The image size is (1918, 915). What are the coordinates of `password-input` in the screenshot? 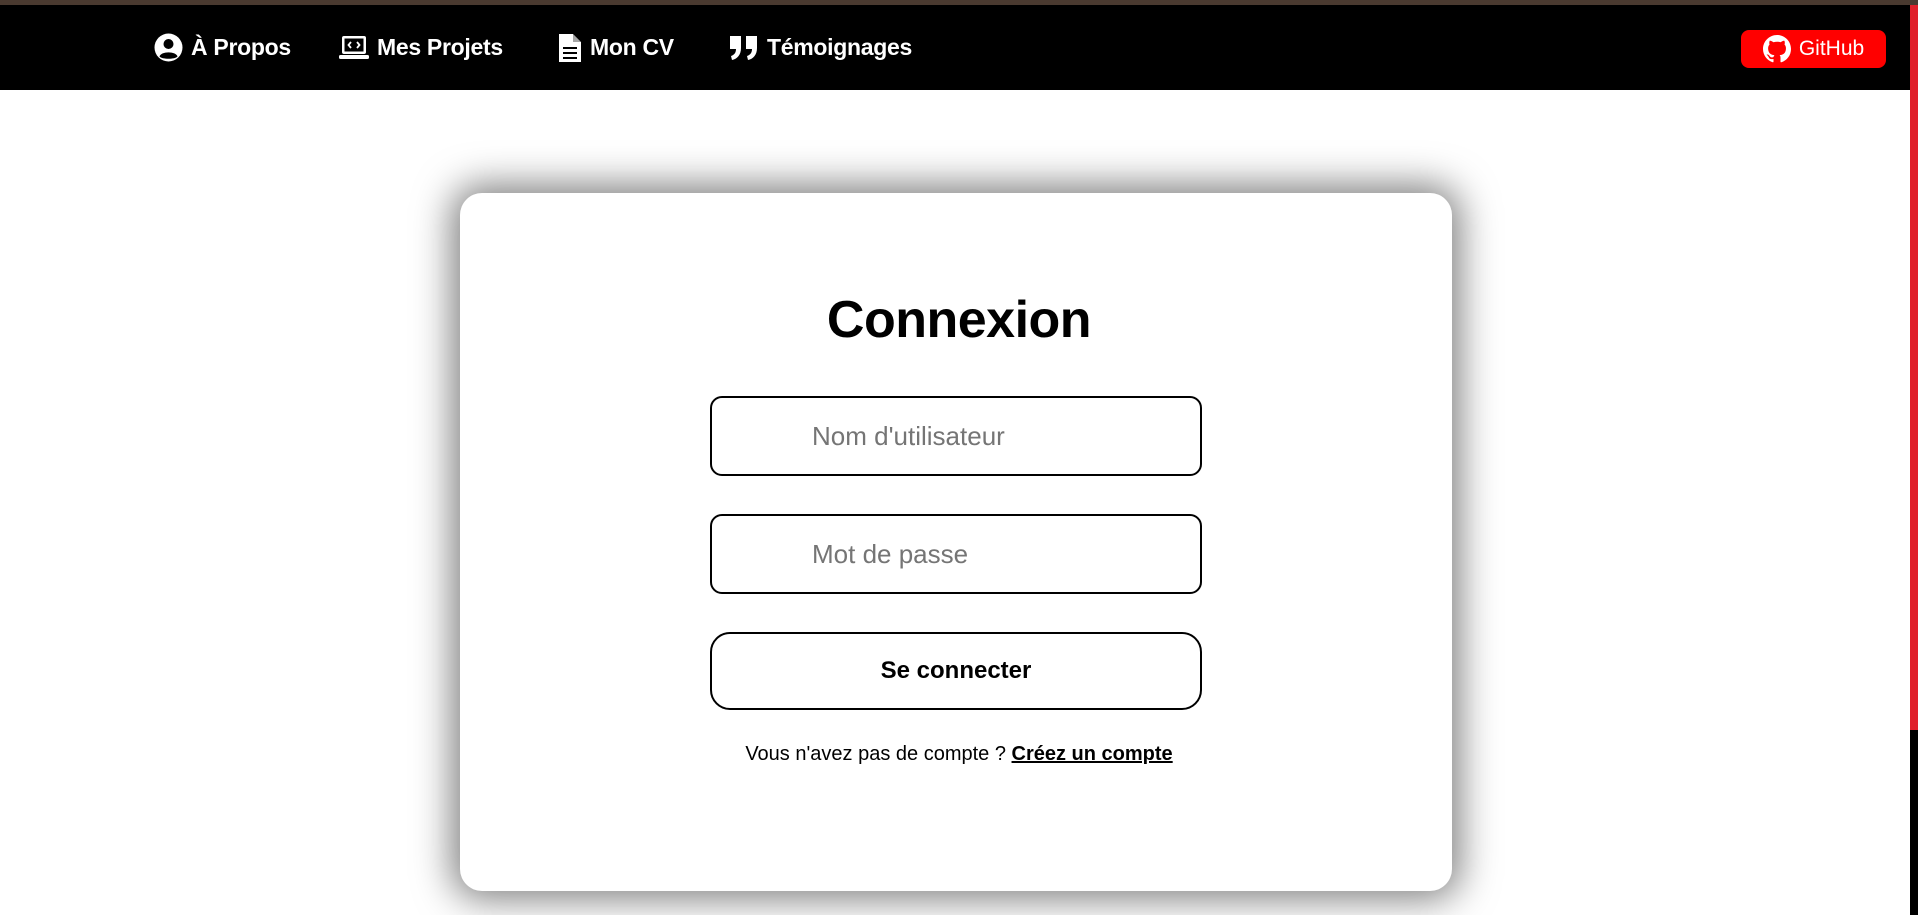 It's located at (956, 554).